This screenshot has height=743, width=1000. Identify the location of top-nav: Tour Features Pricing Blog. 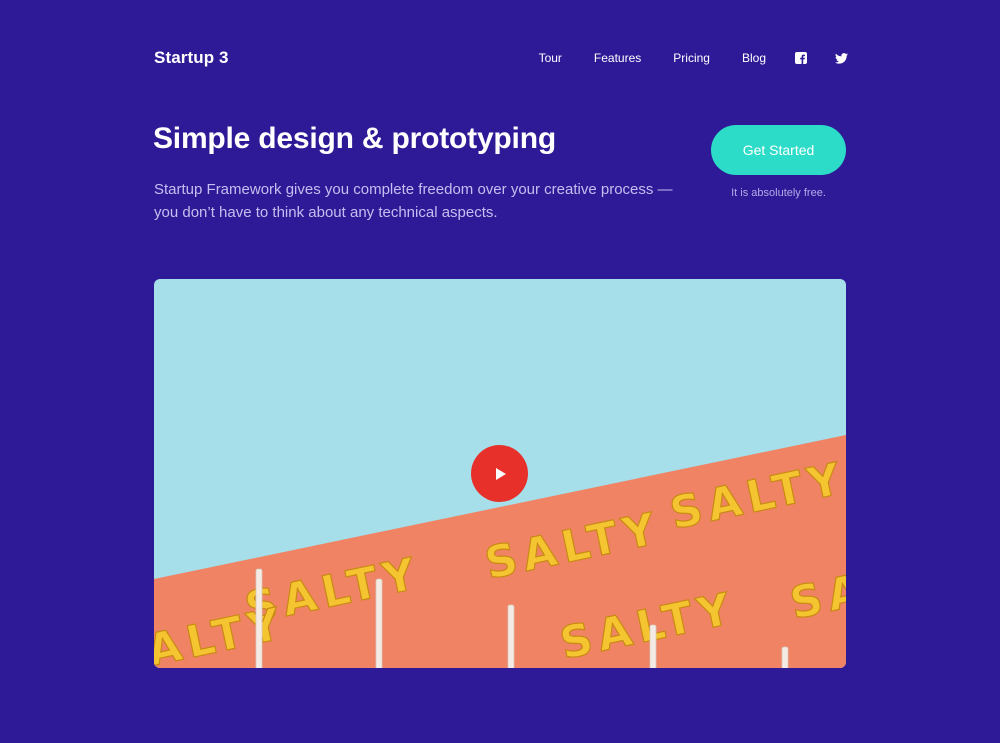
(693, 58).